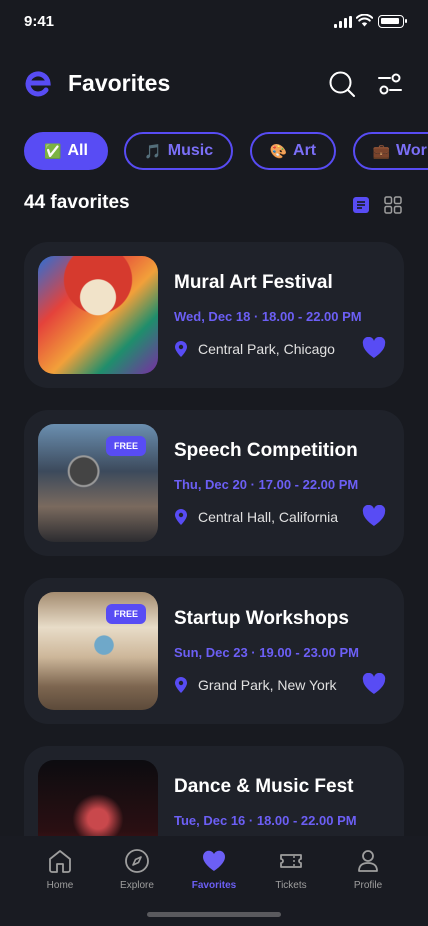 The image size is (428, 926). Describe the element at coordinates (153, 150) in the screenshot. I see `music-note-icon: 🎵` at that location.